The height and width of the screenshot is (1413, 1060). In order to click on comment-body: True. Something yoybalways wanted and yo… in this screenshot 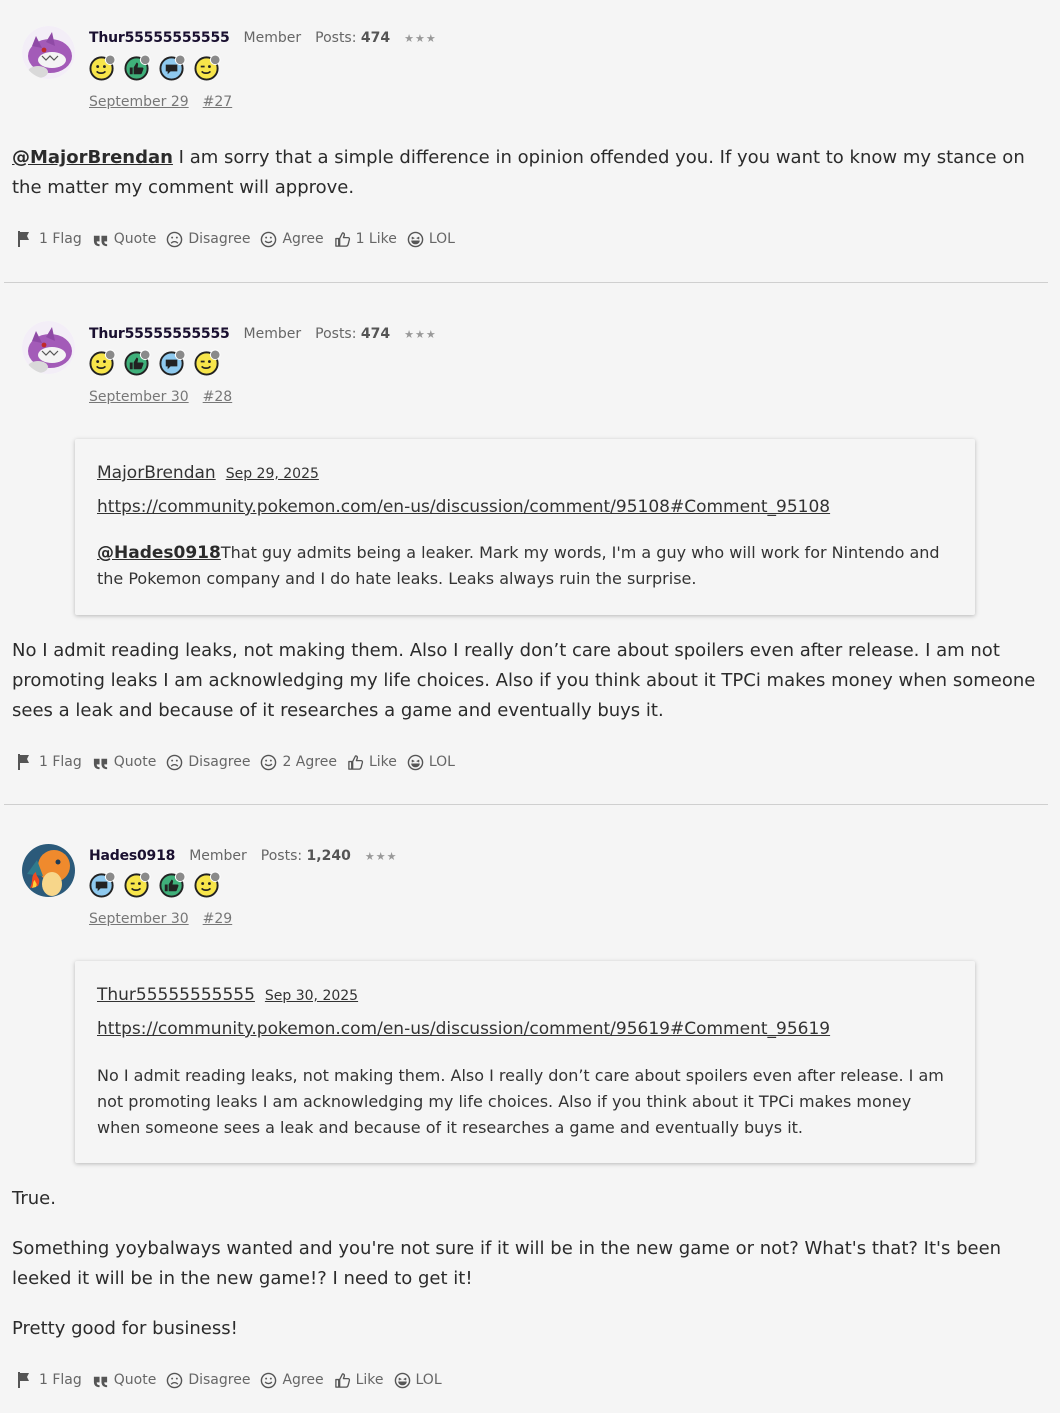, I will do `click(524, 1264)`.